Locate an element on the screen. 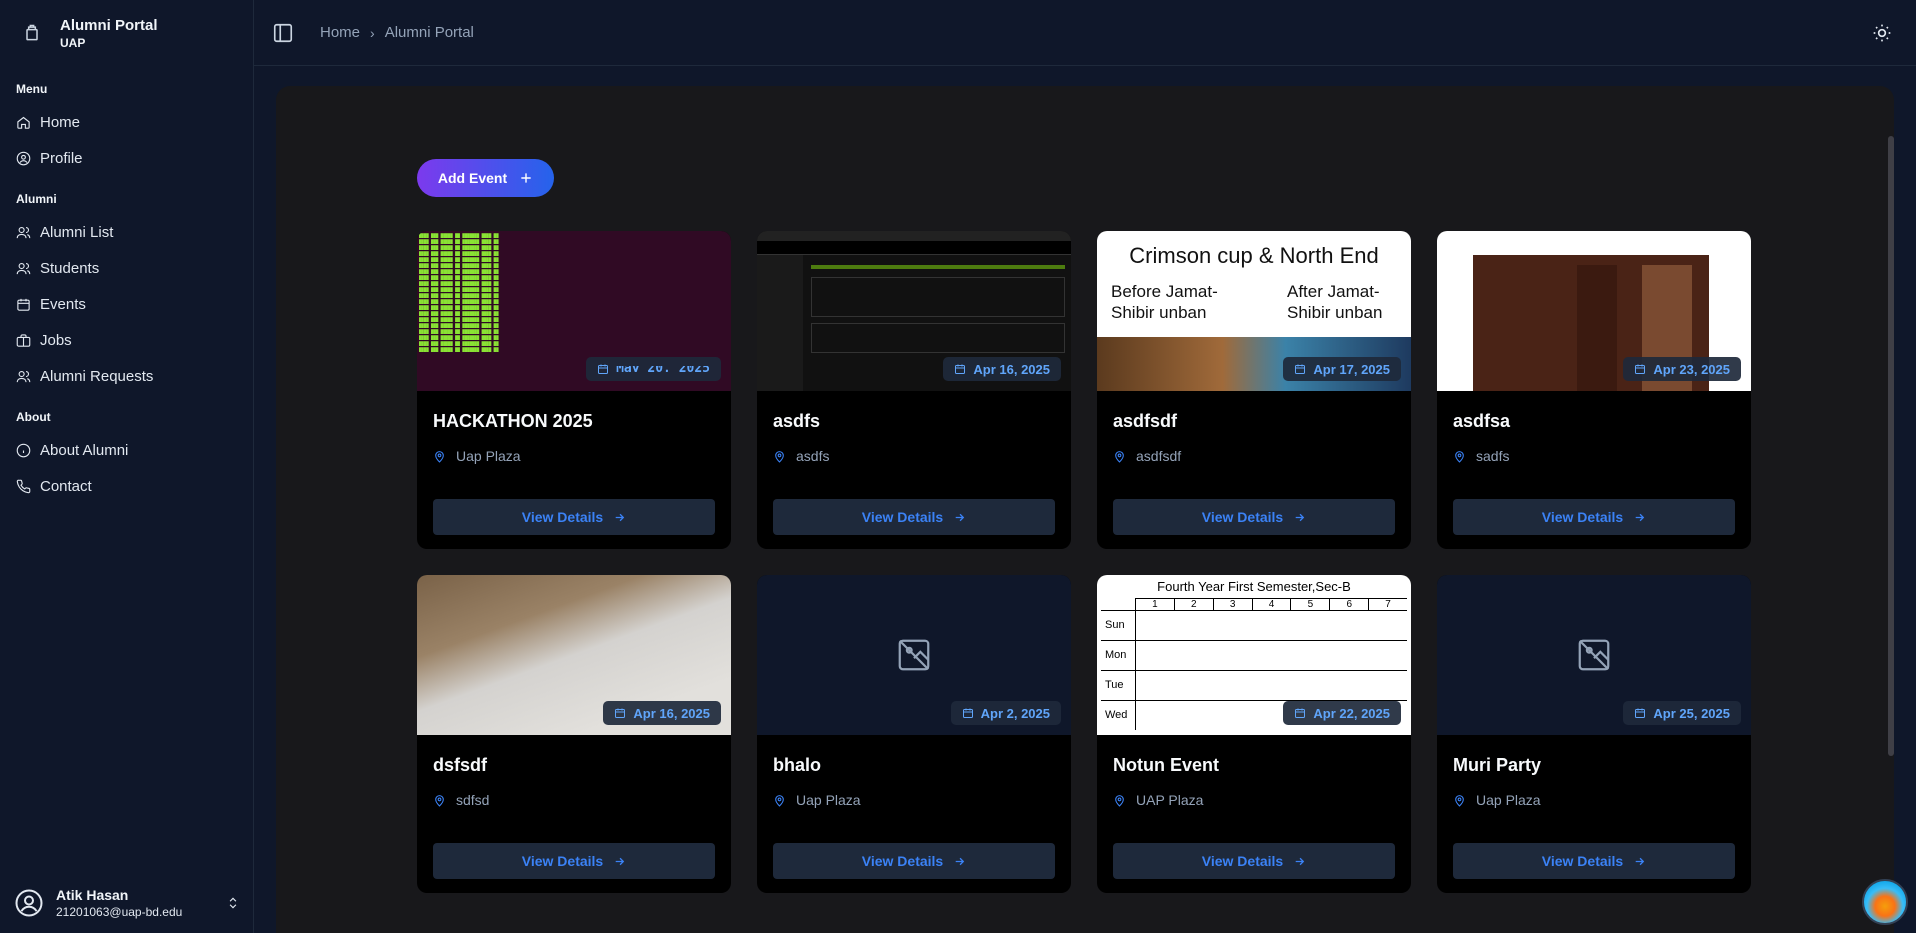 The height and width of the screenshot is (933, 1916). event-location-text: sadfs is located at coordinates (1493, 456).